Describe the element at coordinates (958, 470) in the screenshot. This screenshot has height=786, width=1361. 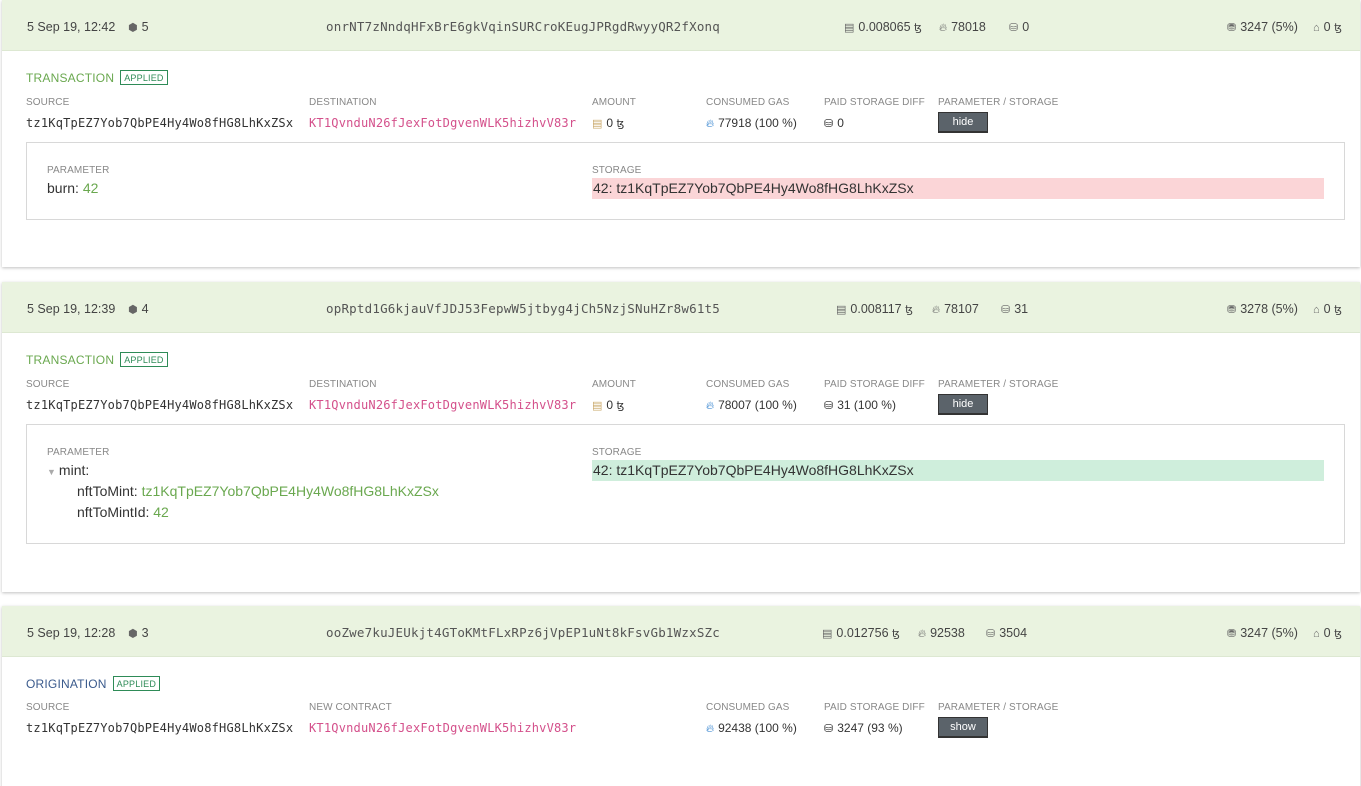
I see `storage-diff-added: 42: tz1KqTpEZ7Yob7QbPE4Hy4Wo8fHG8LhKxZSx` at that location.